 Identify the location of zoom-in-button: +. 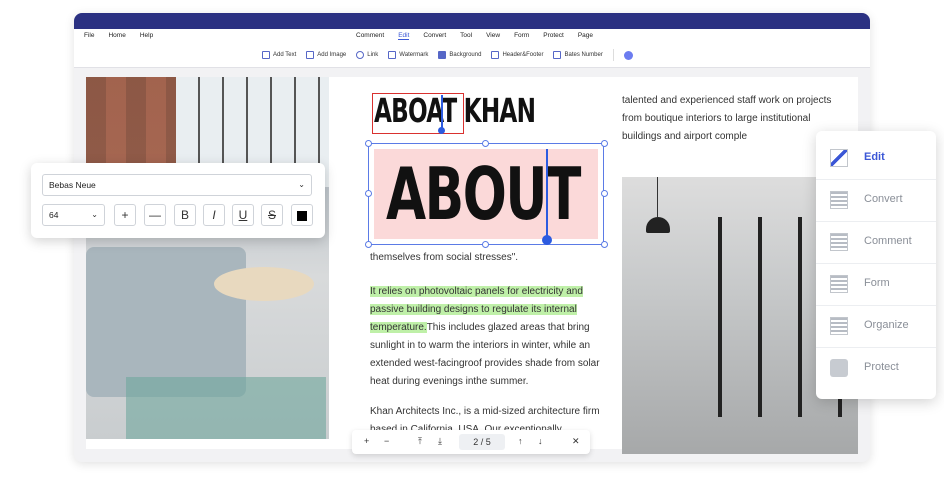
(366, 441).